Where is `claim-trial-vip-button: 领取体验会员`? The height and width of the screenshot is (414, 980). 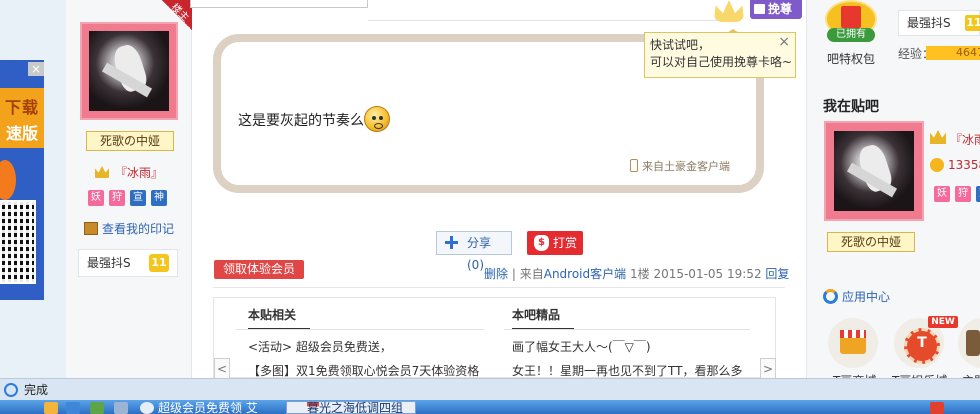 claim-trial-vip-button: 领取体验会员 is located at coordinates (259, 269).